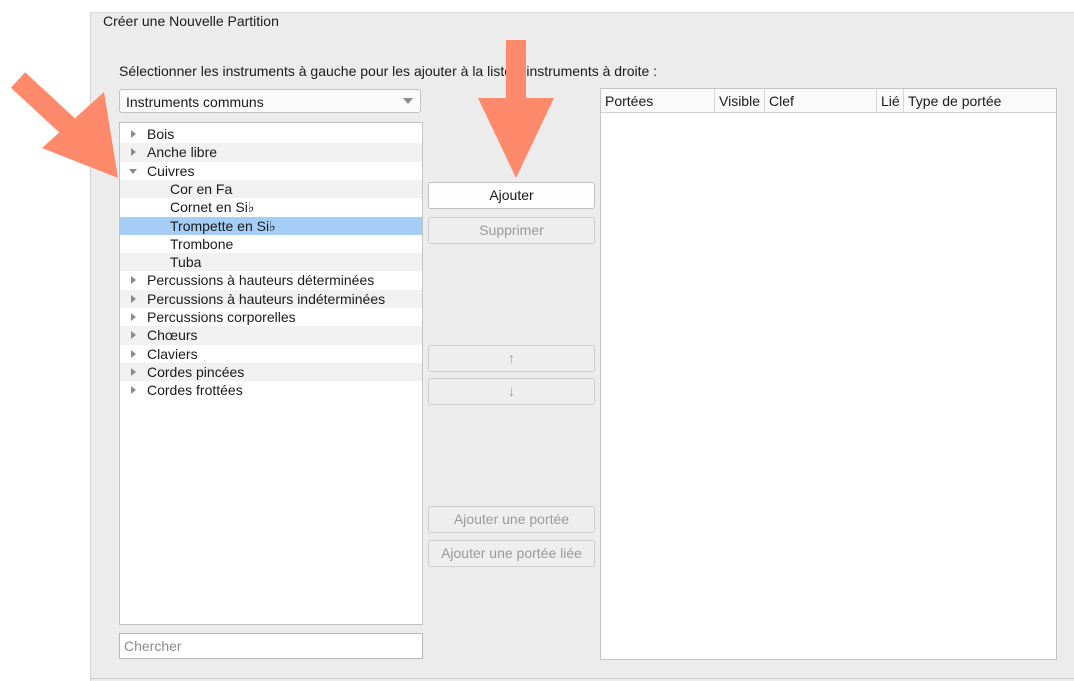 The image size is (1074, 681). Describe the element at coordinates (516, 109) in the screenshot. I see `annotation-arrow-down` at that location.